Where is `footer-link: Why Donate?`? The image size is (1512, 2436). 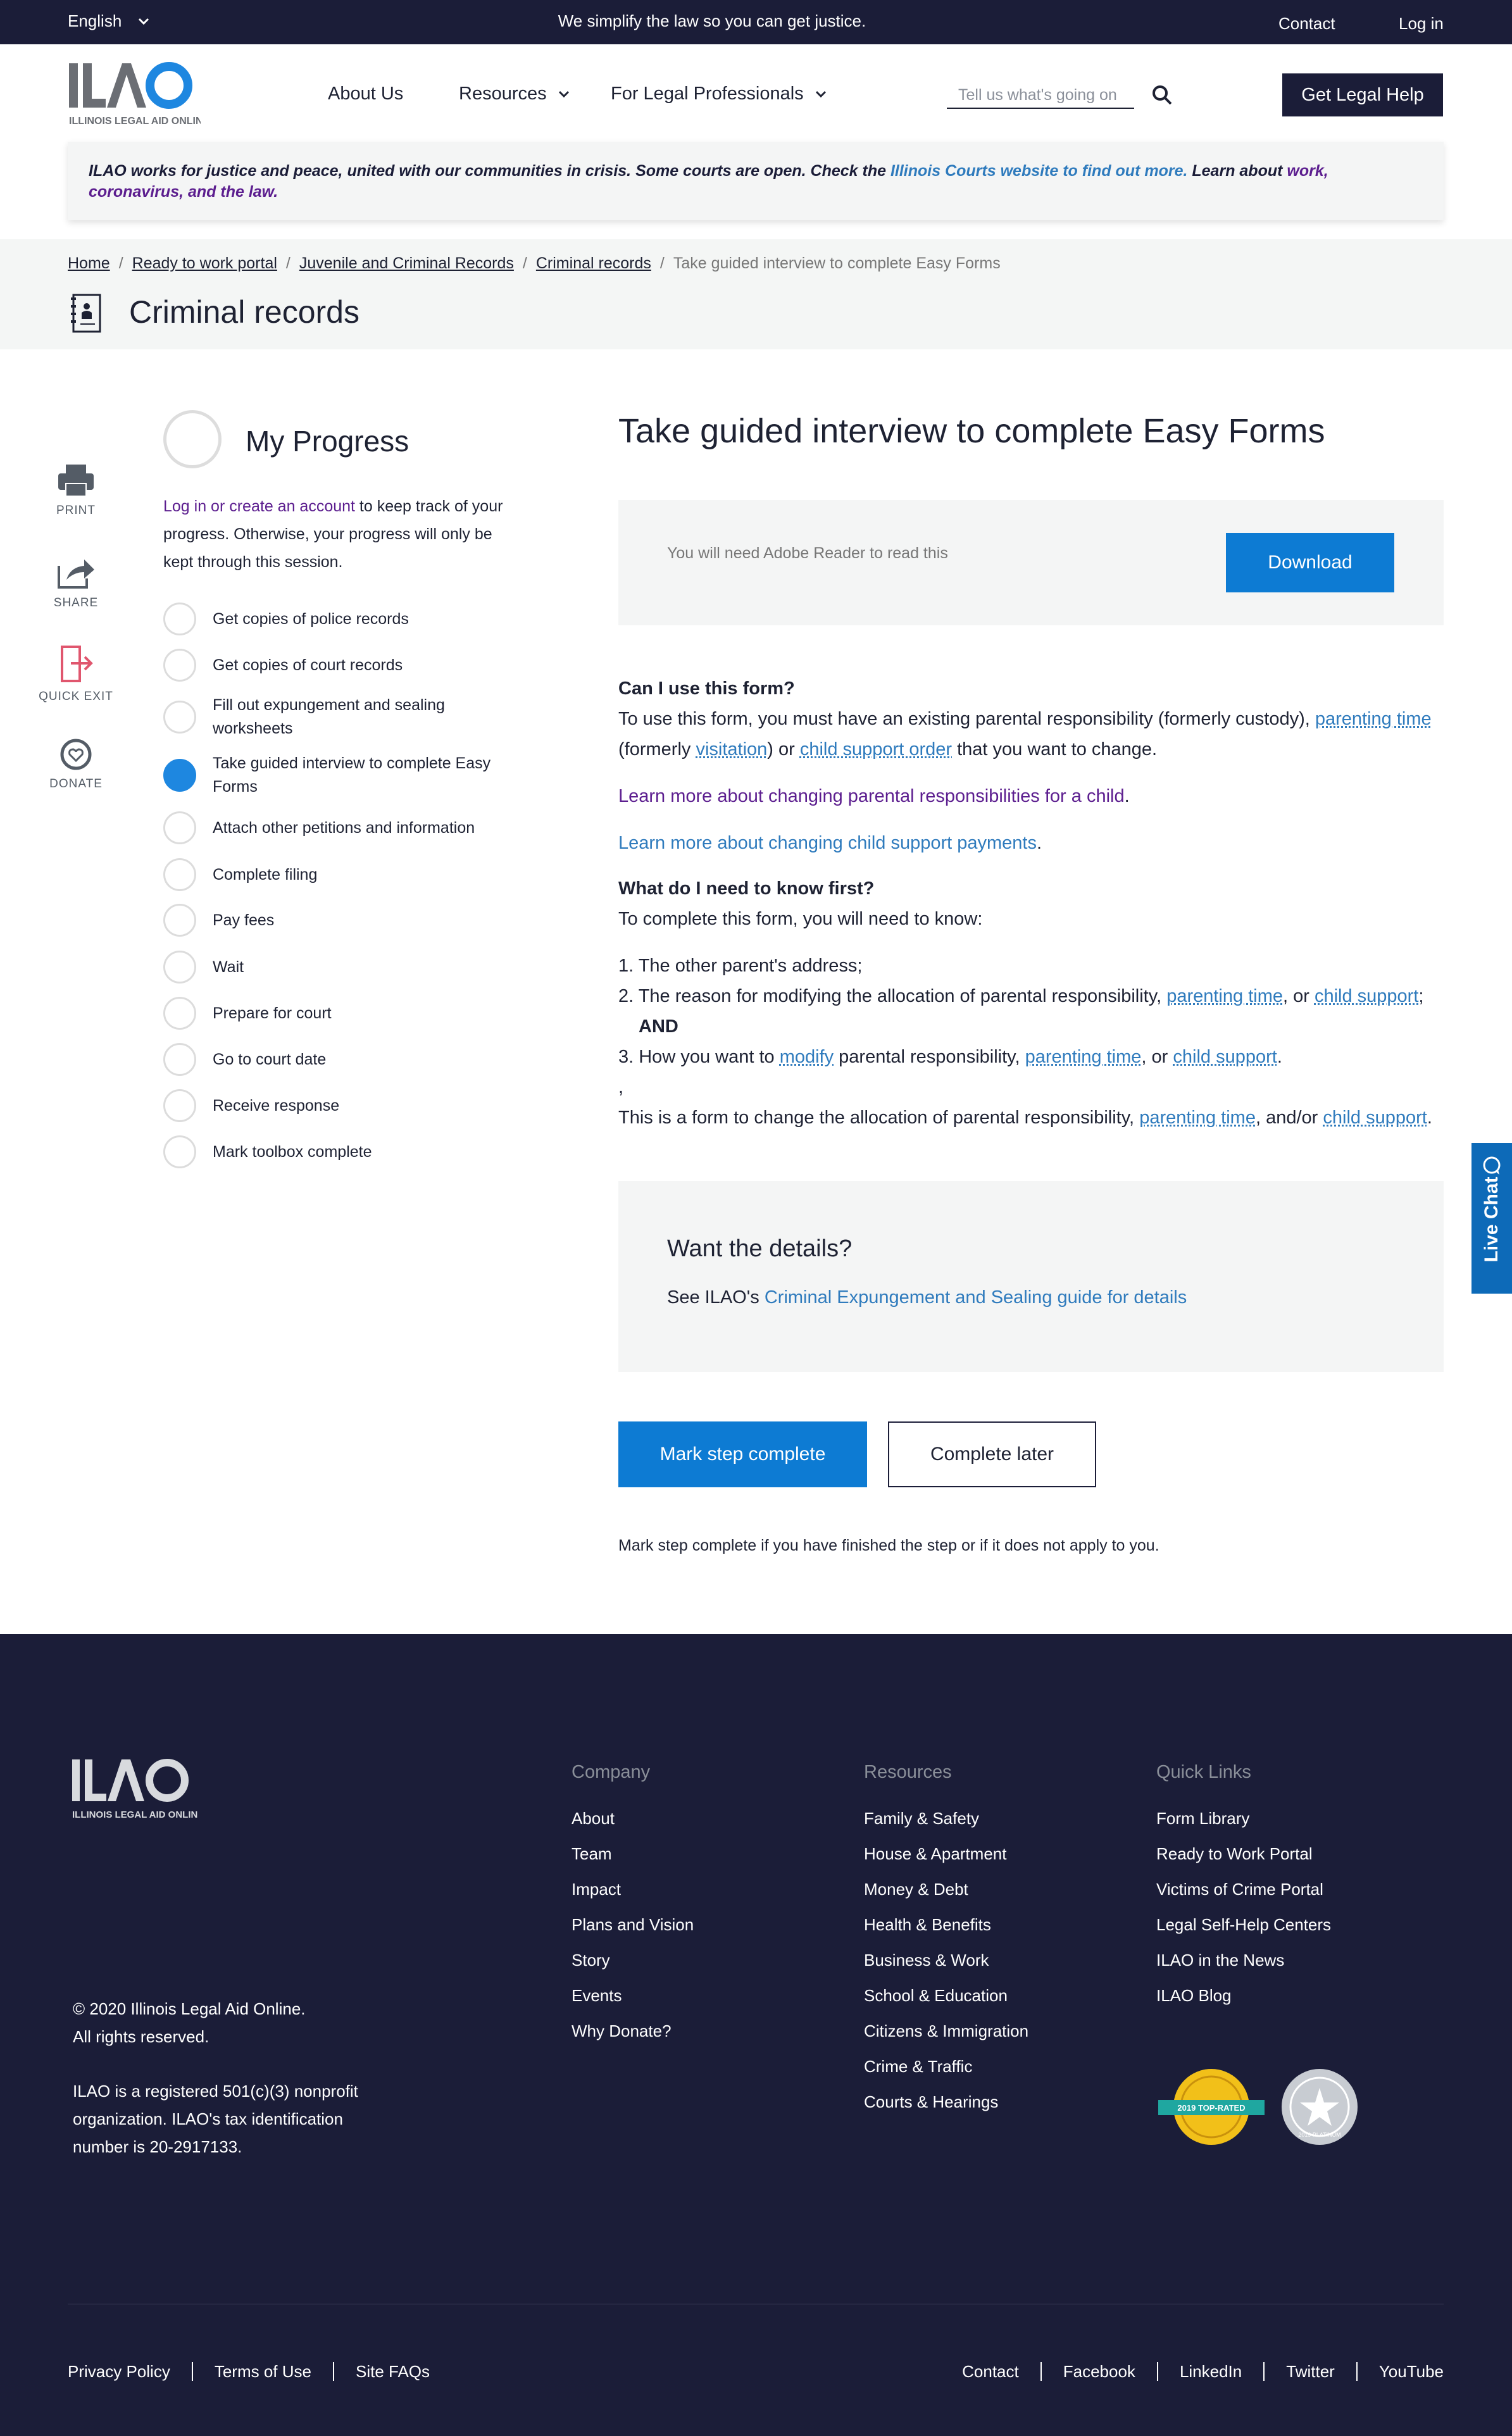
footer-link: Why Donate? is located at coordinates (633, 2031).